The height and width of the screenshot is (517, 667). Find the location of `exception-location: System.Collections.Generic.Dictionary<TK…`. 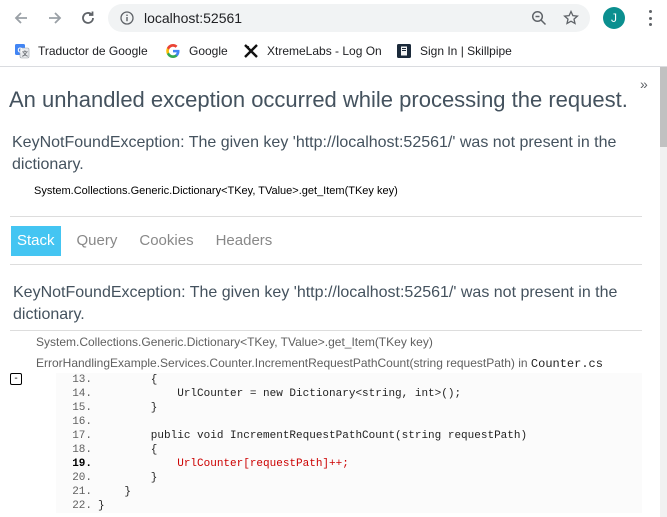

exception-location: System.Collections.Generic.Dictionary<TK… is located at coordinates (216, 191).